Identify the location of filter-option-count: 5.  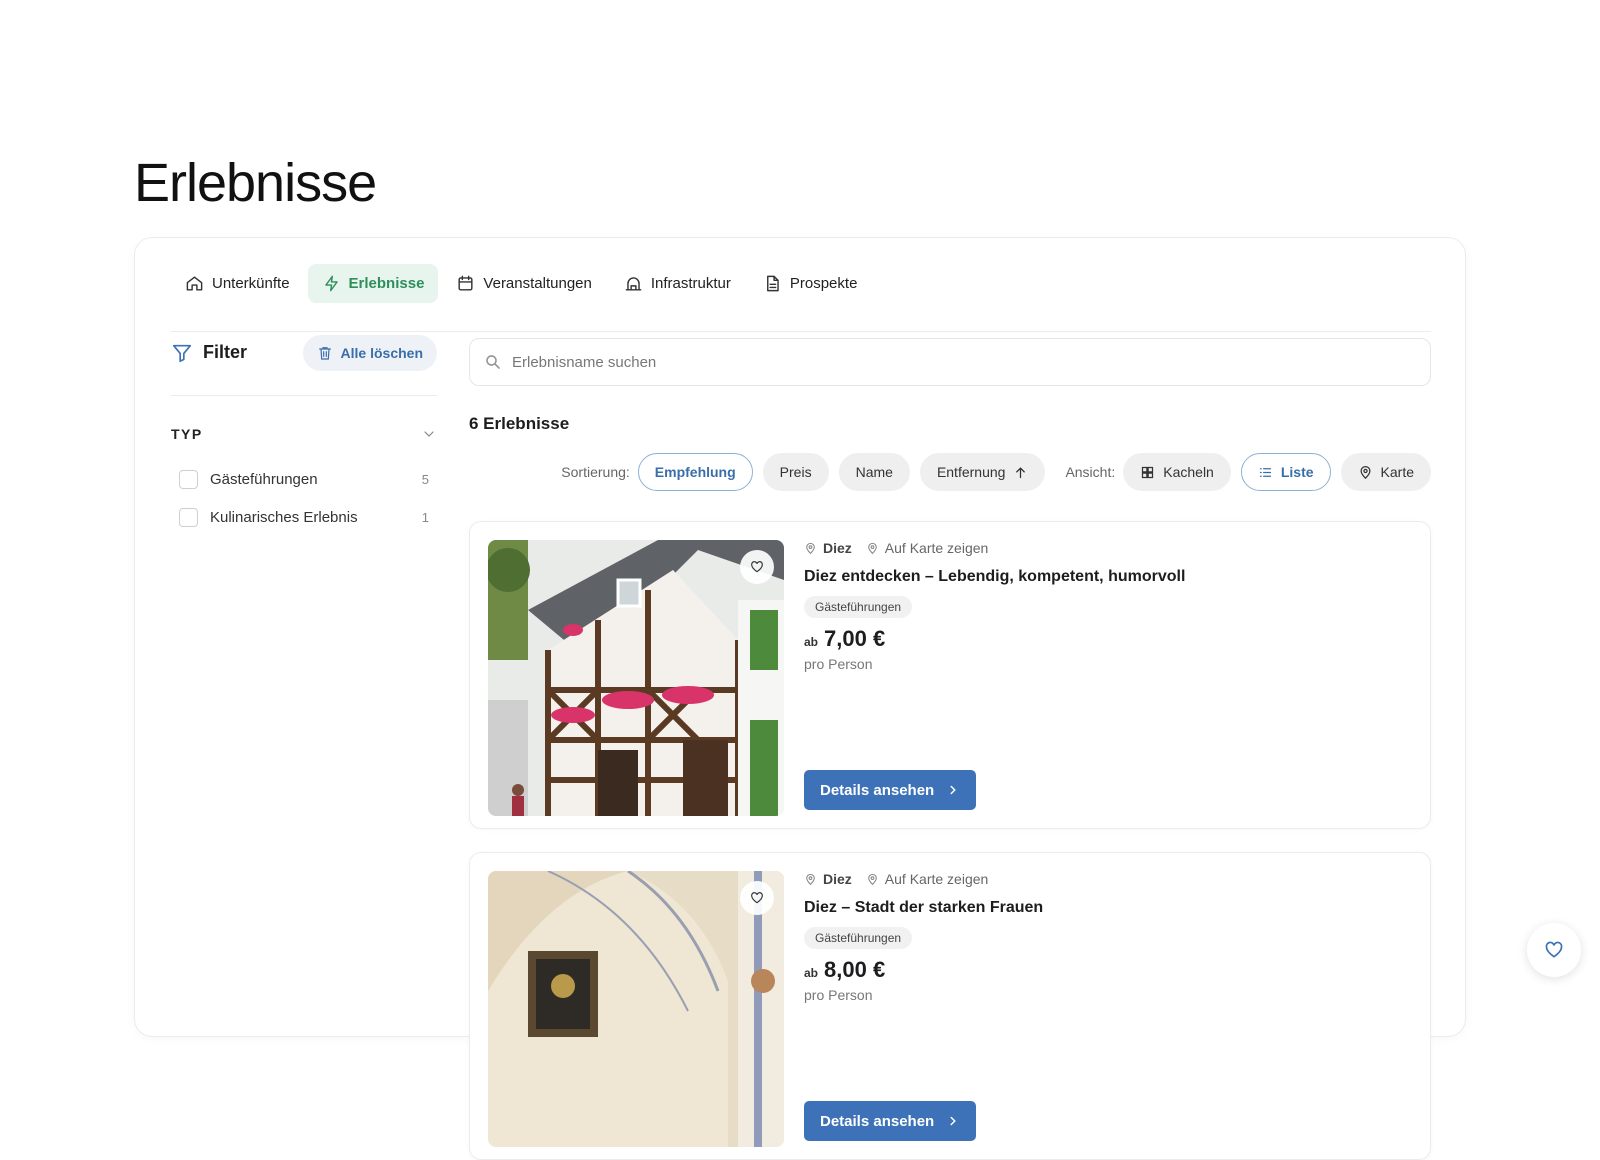
(425, 479).